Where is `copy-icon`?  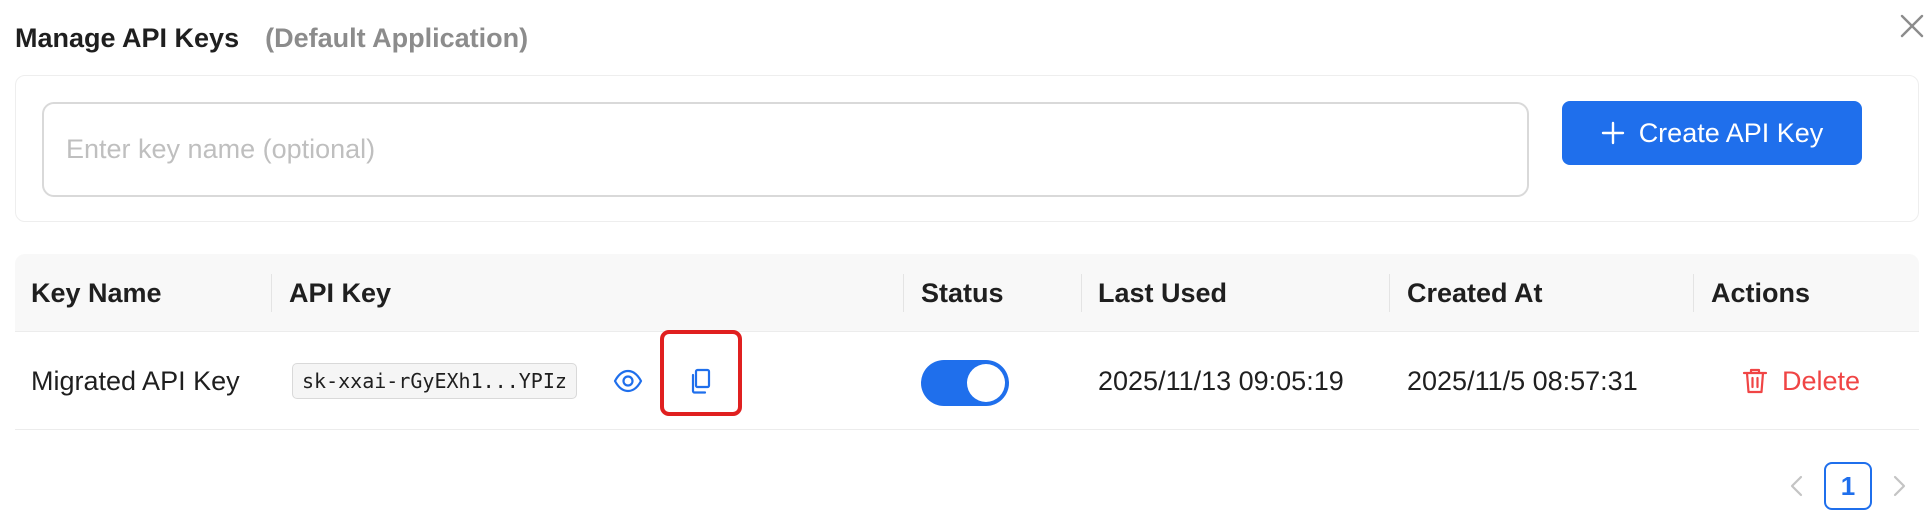 copy-icon is located at coordinates (701, 381).